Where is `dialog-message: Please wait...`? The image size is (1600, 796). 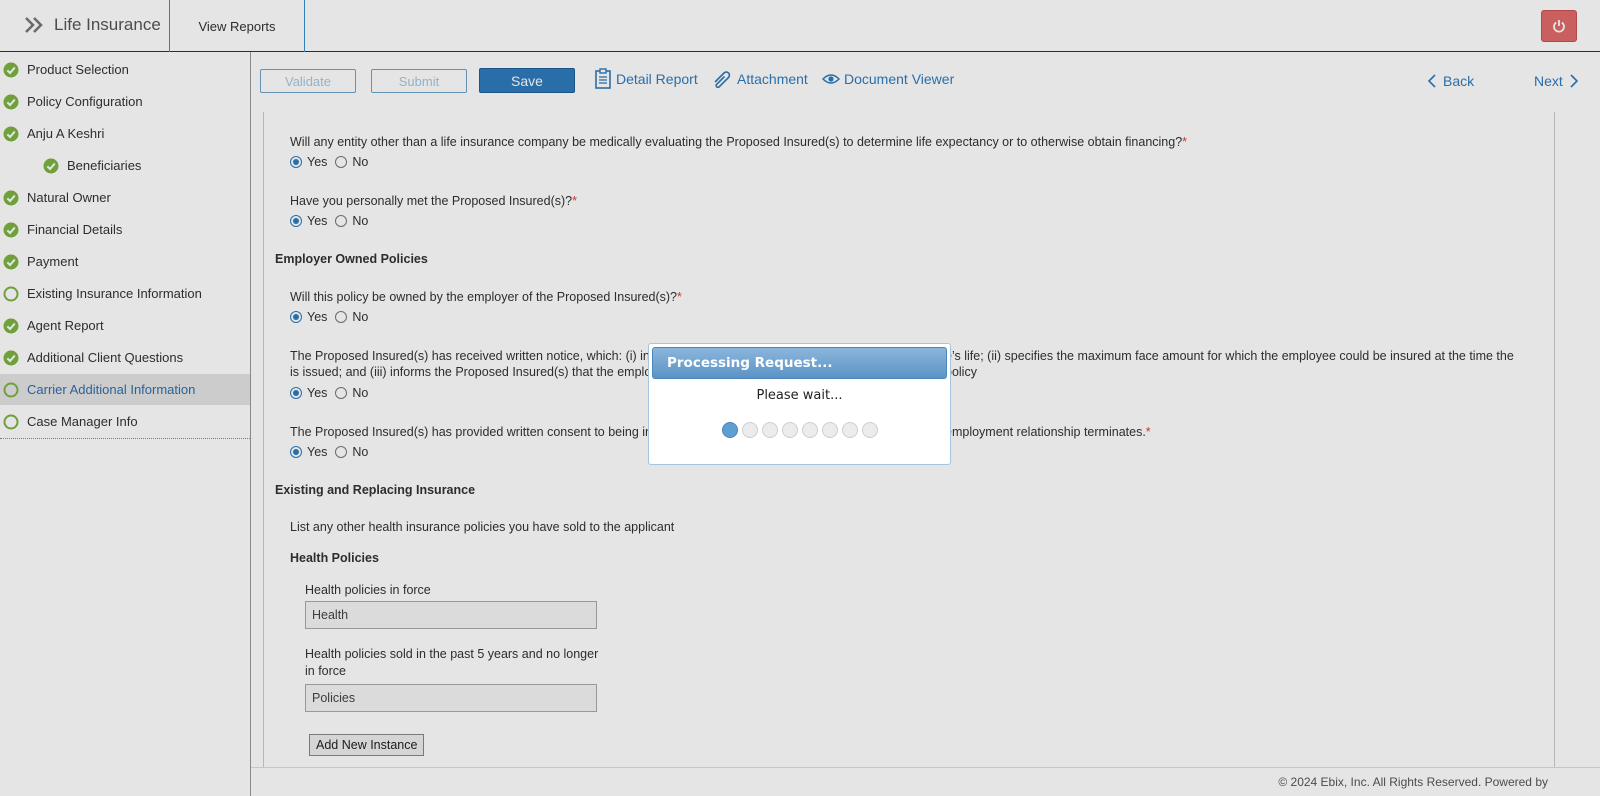
dialog-message: Please wait... is located at coordinates (799, 395).